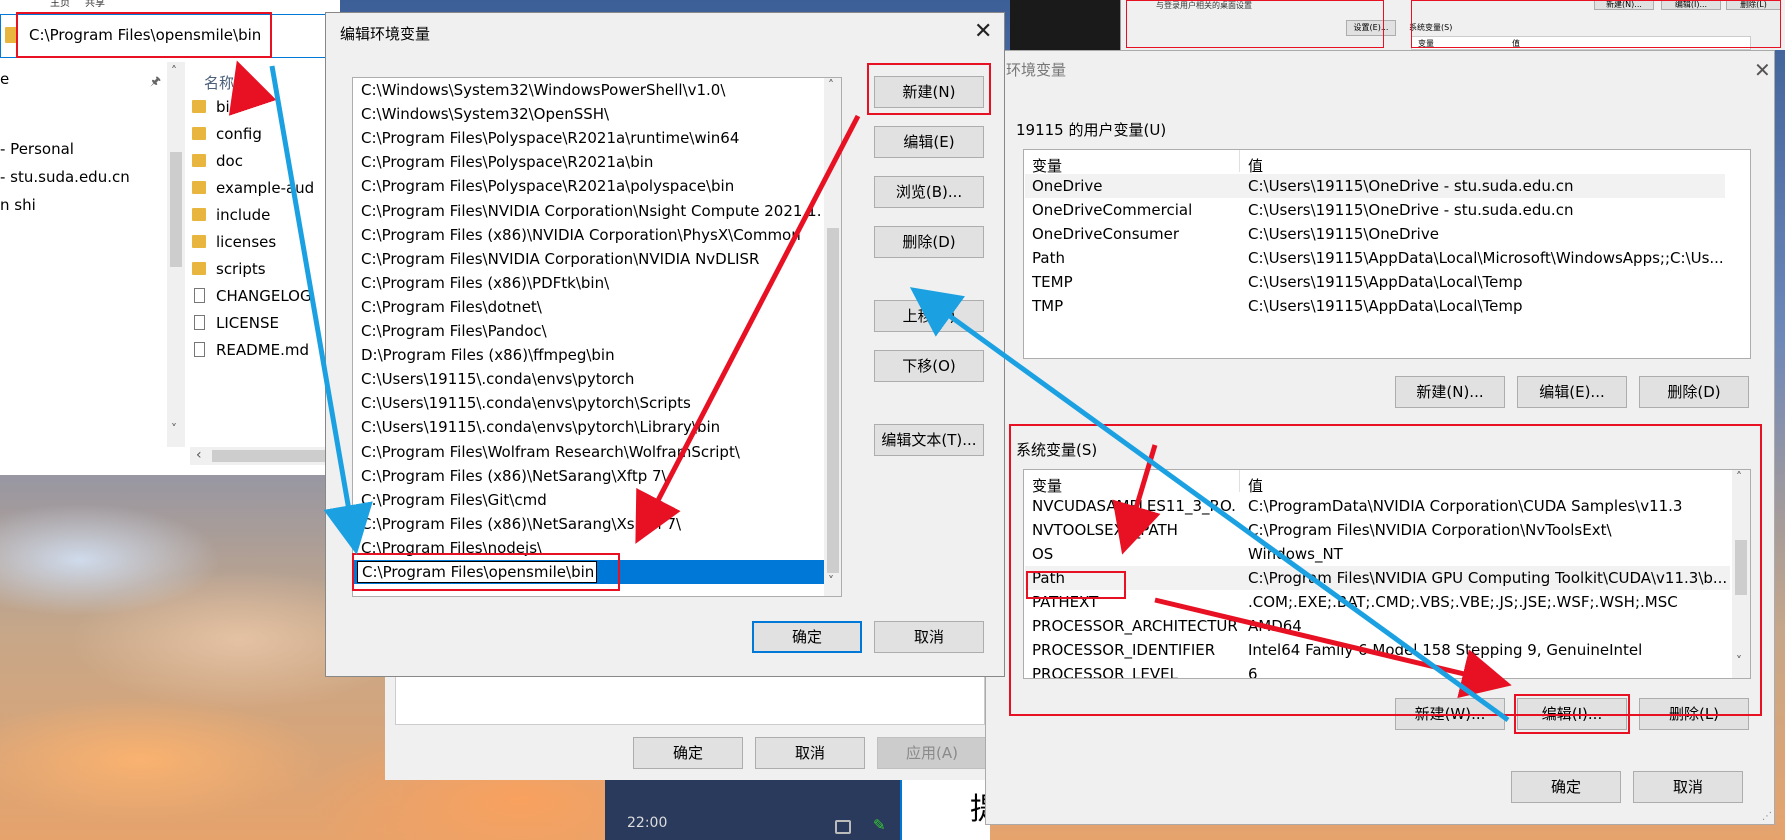  I want to click on address-text: C:\Program Files\opensmile\bin, so click(145, 35).